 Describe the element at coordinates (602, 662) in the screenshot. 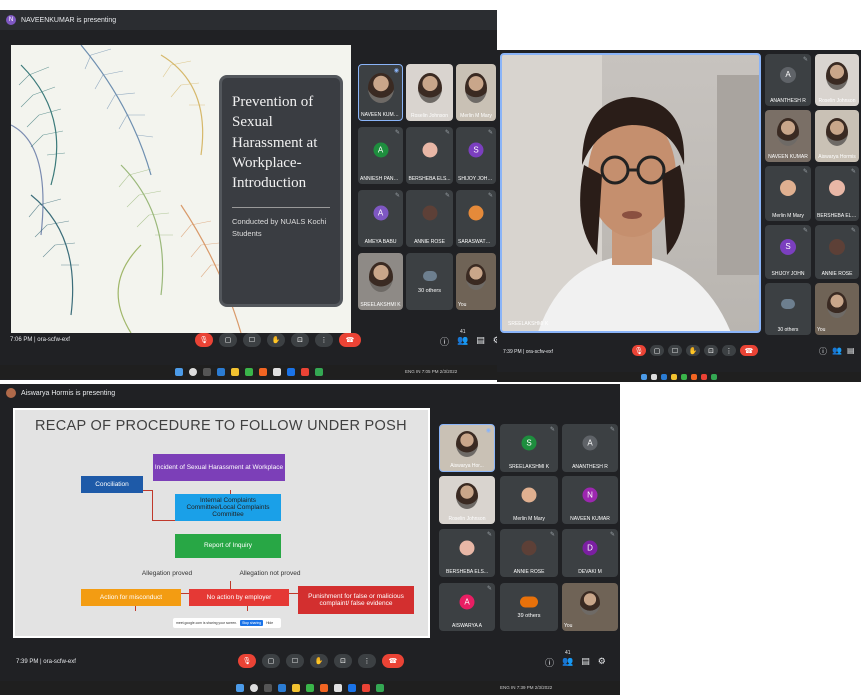

I see `activities-icon: ⚙` at that location.